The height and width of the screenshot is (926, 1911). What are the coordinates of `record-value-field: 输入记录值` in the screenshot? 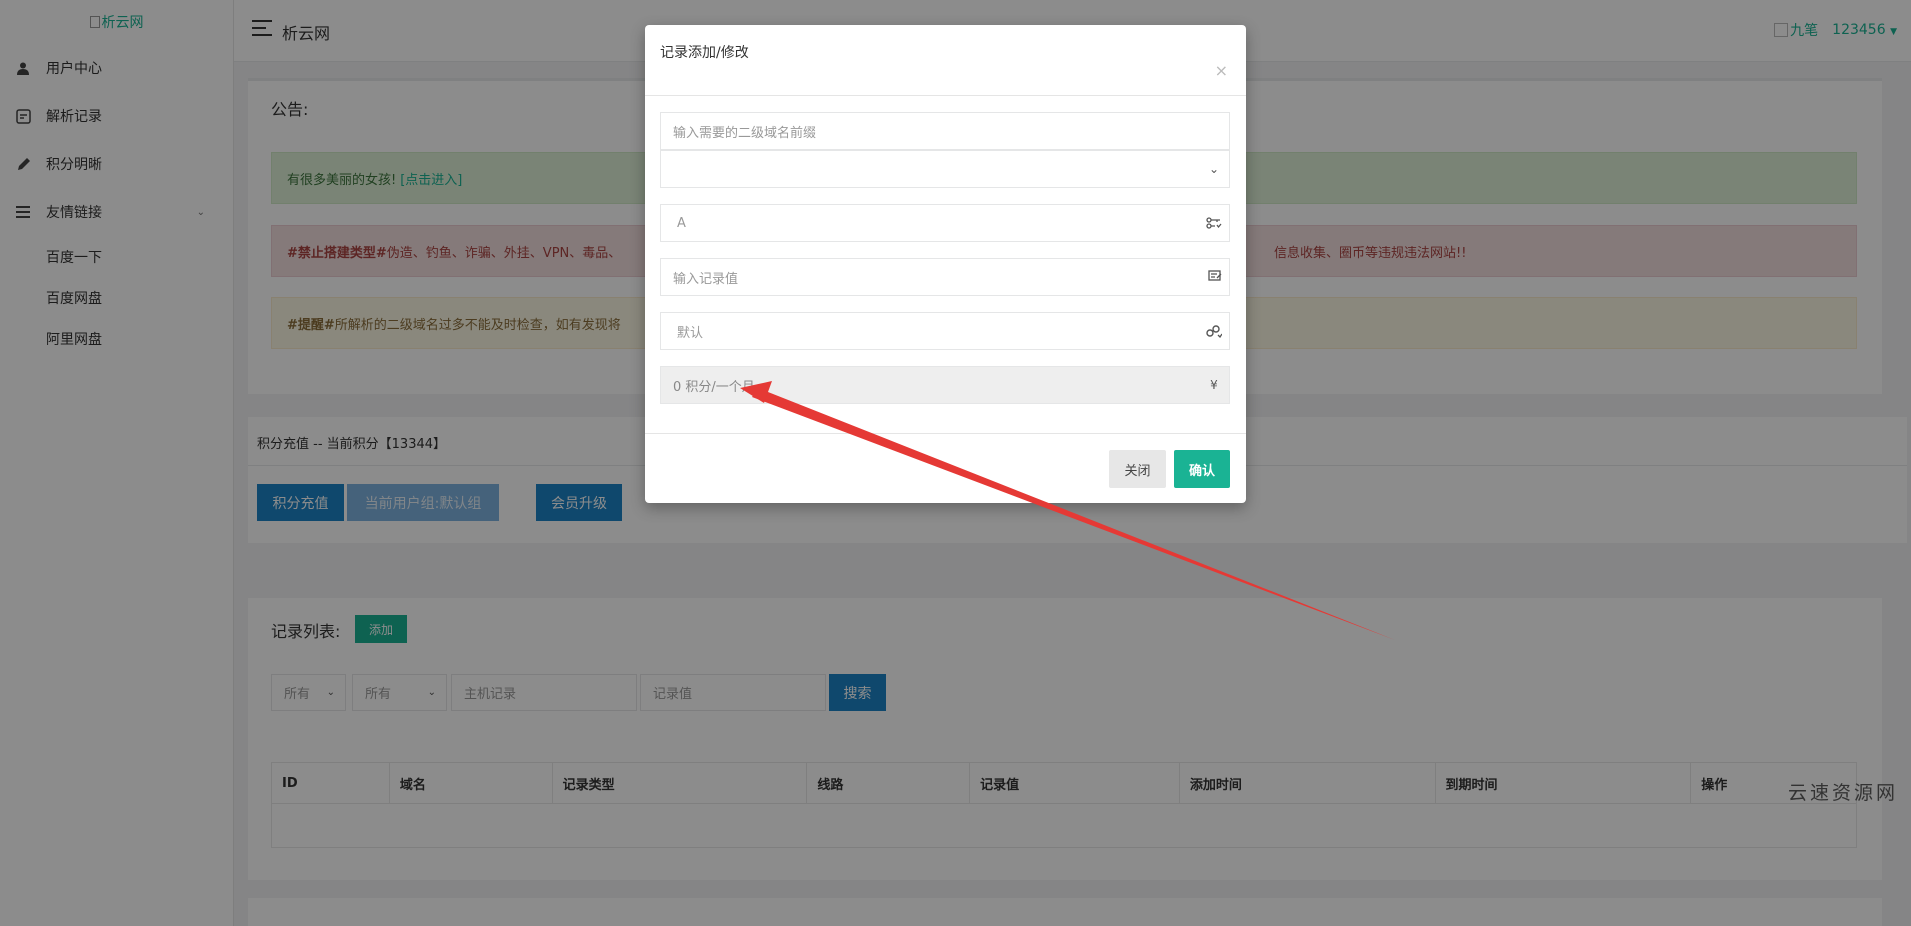 It's located at (945, 277).